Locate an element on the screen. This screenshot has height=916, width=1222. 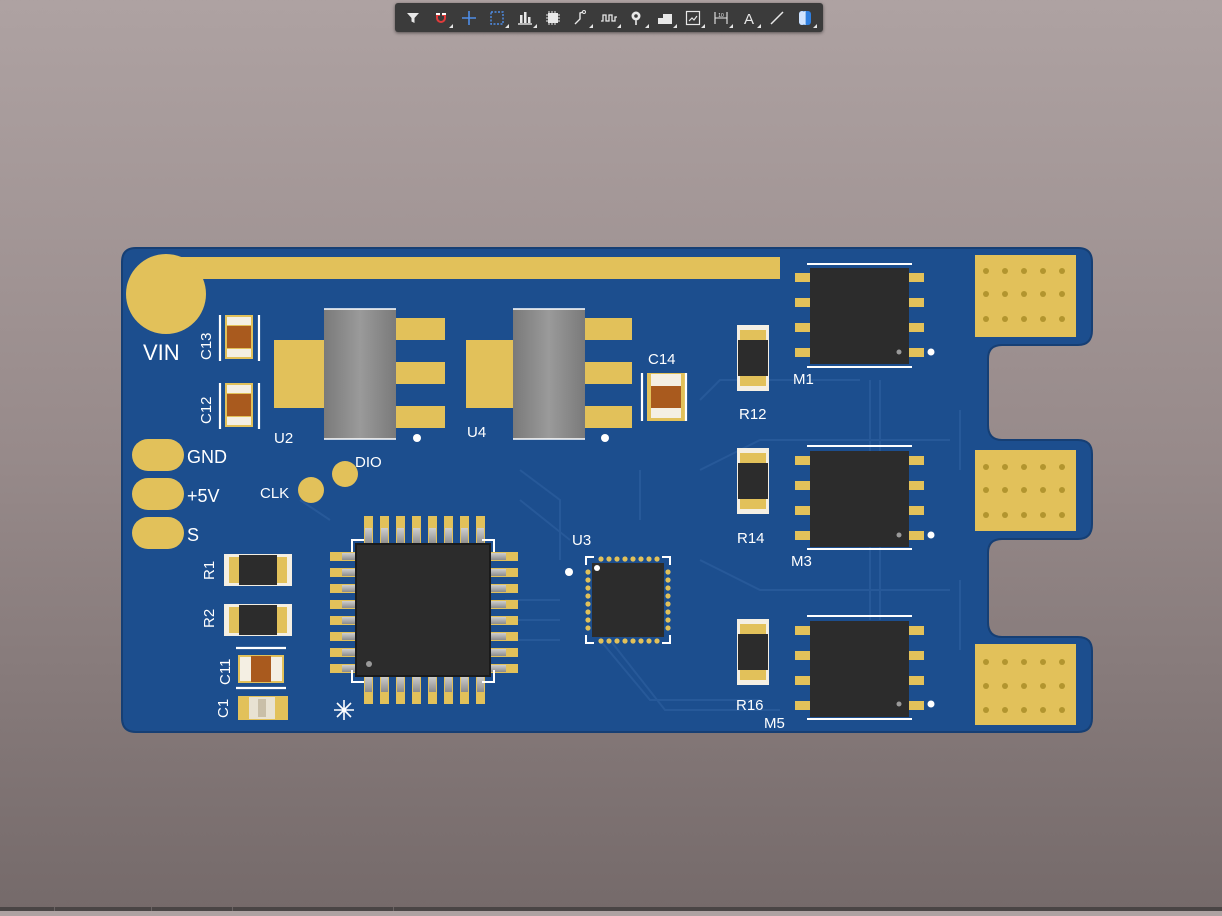
designator-r2: R2 is located at coordinates (209, 618).